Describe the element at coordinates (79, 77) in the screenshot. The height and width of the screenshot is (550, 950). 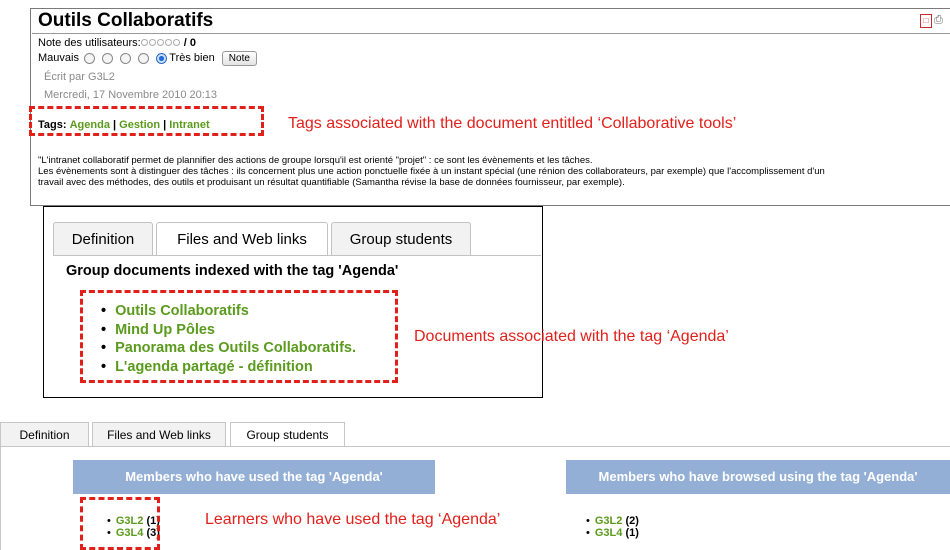
I see `author: Écrit par G3L2` at that location.